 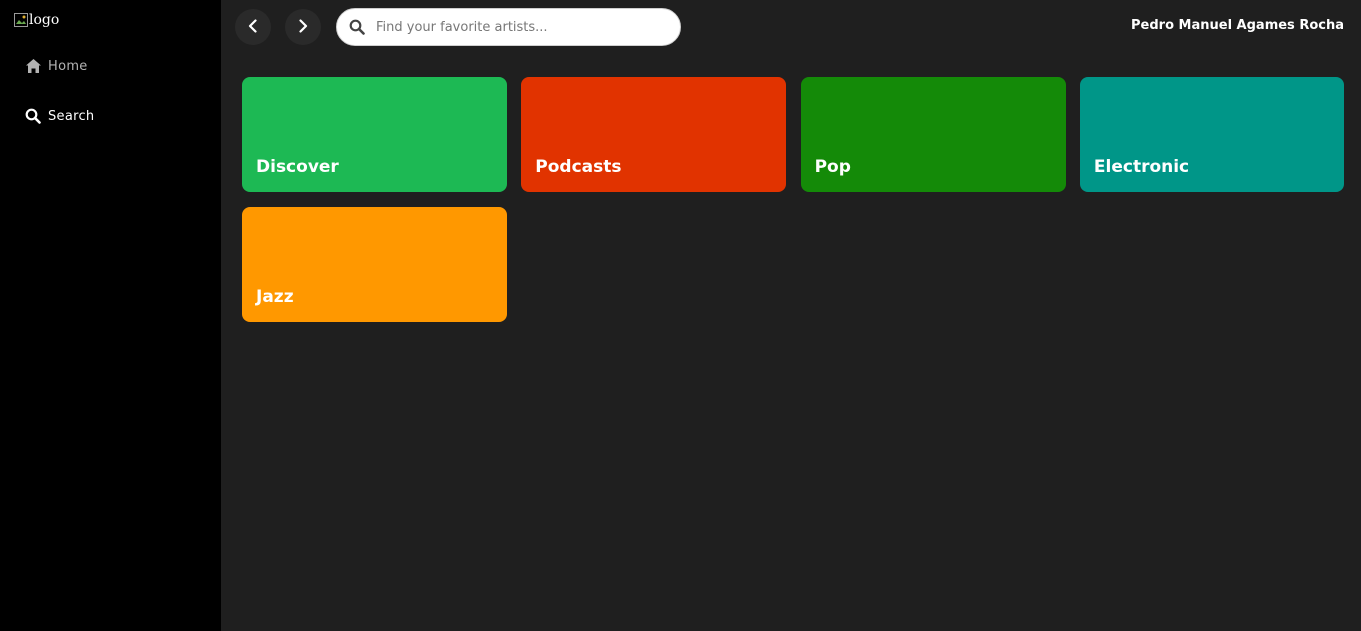 What do you see at coordinates (1237, 25) in the screenshot?
I see `user-name: Pedro Manuel Agames Rocha` at bounding box center [1237, 25].